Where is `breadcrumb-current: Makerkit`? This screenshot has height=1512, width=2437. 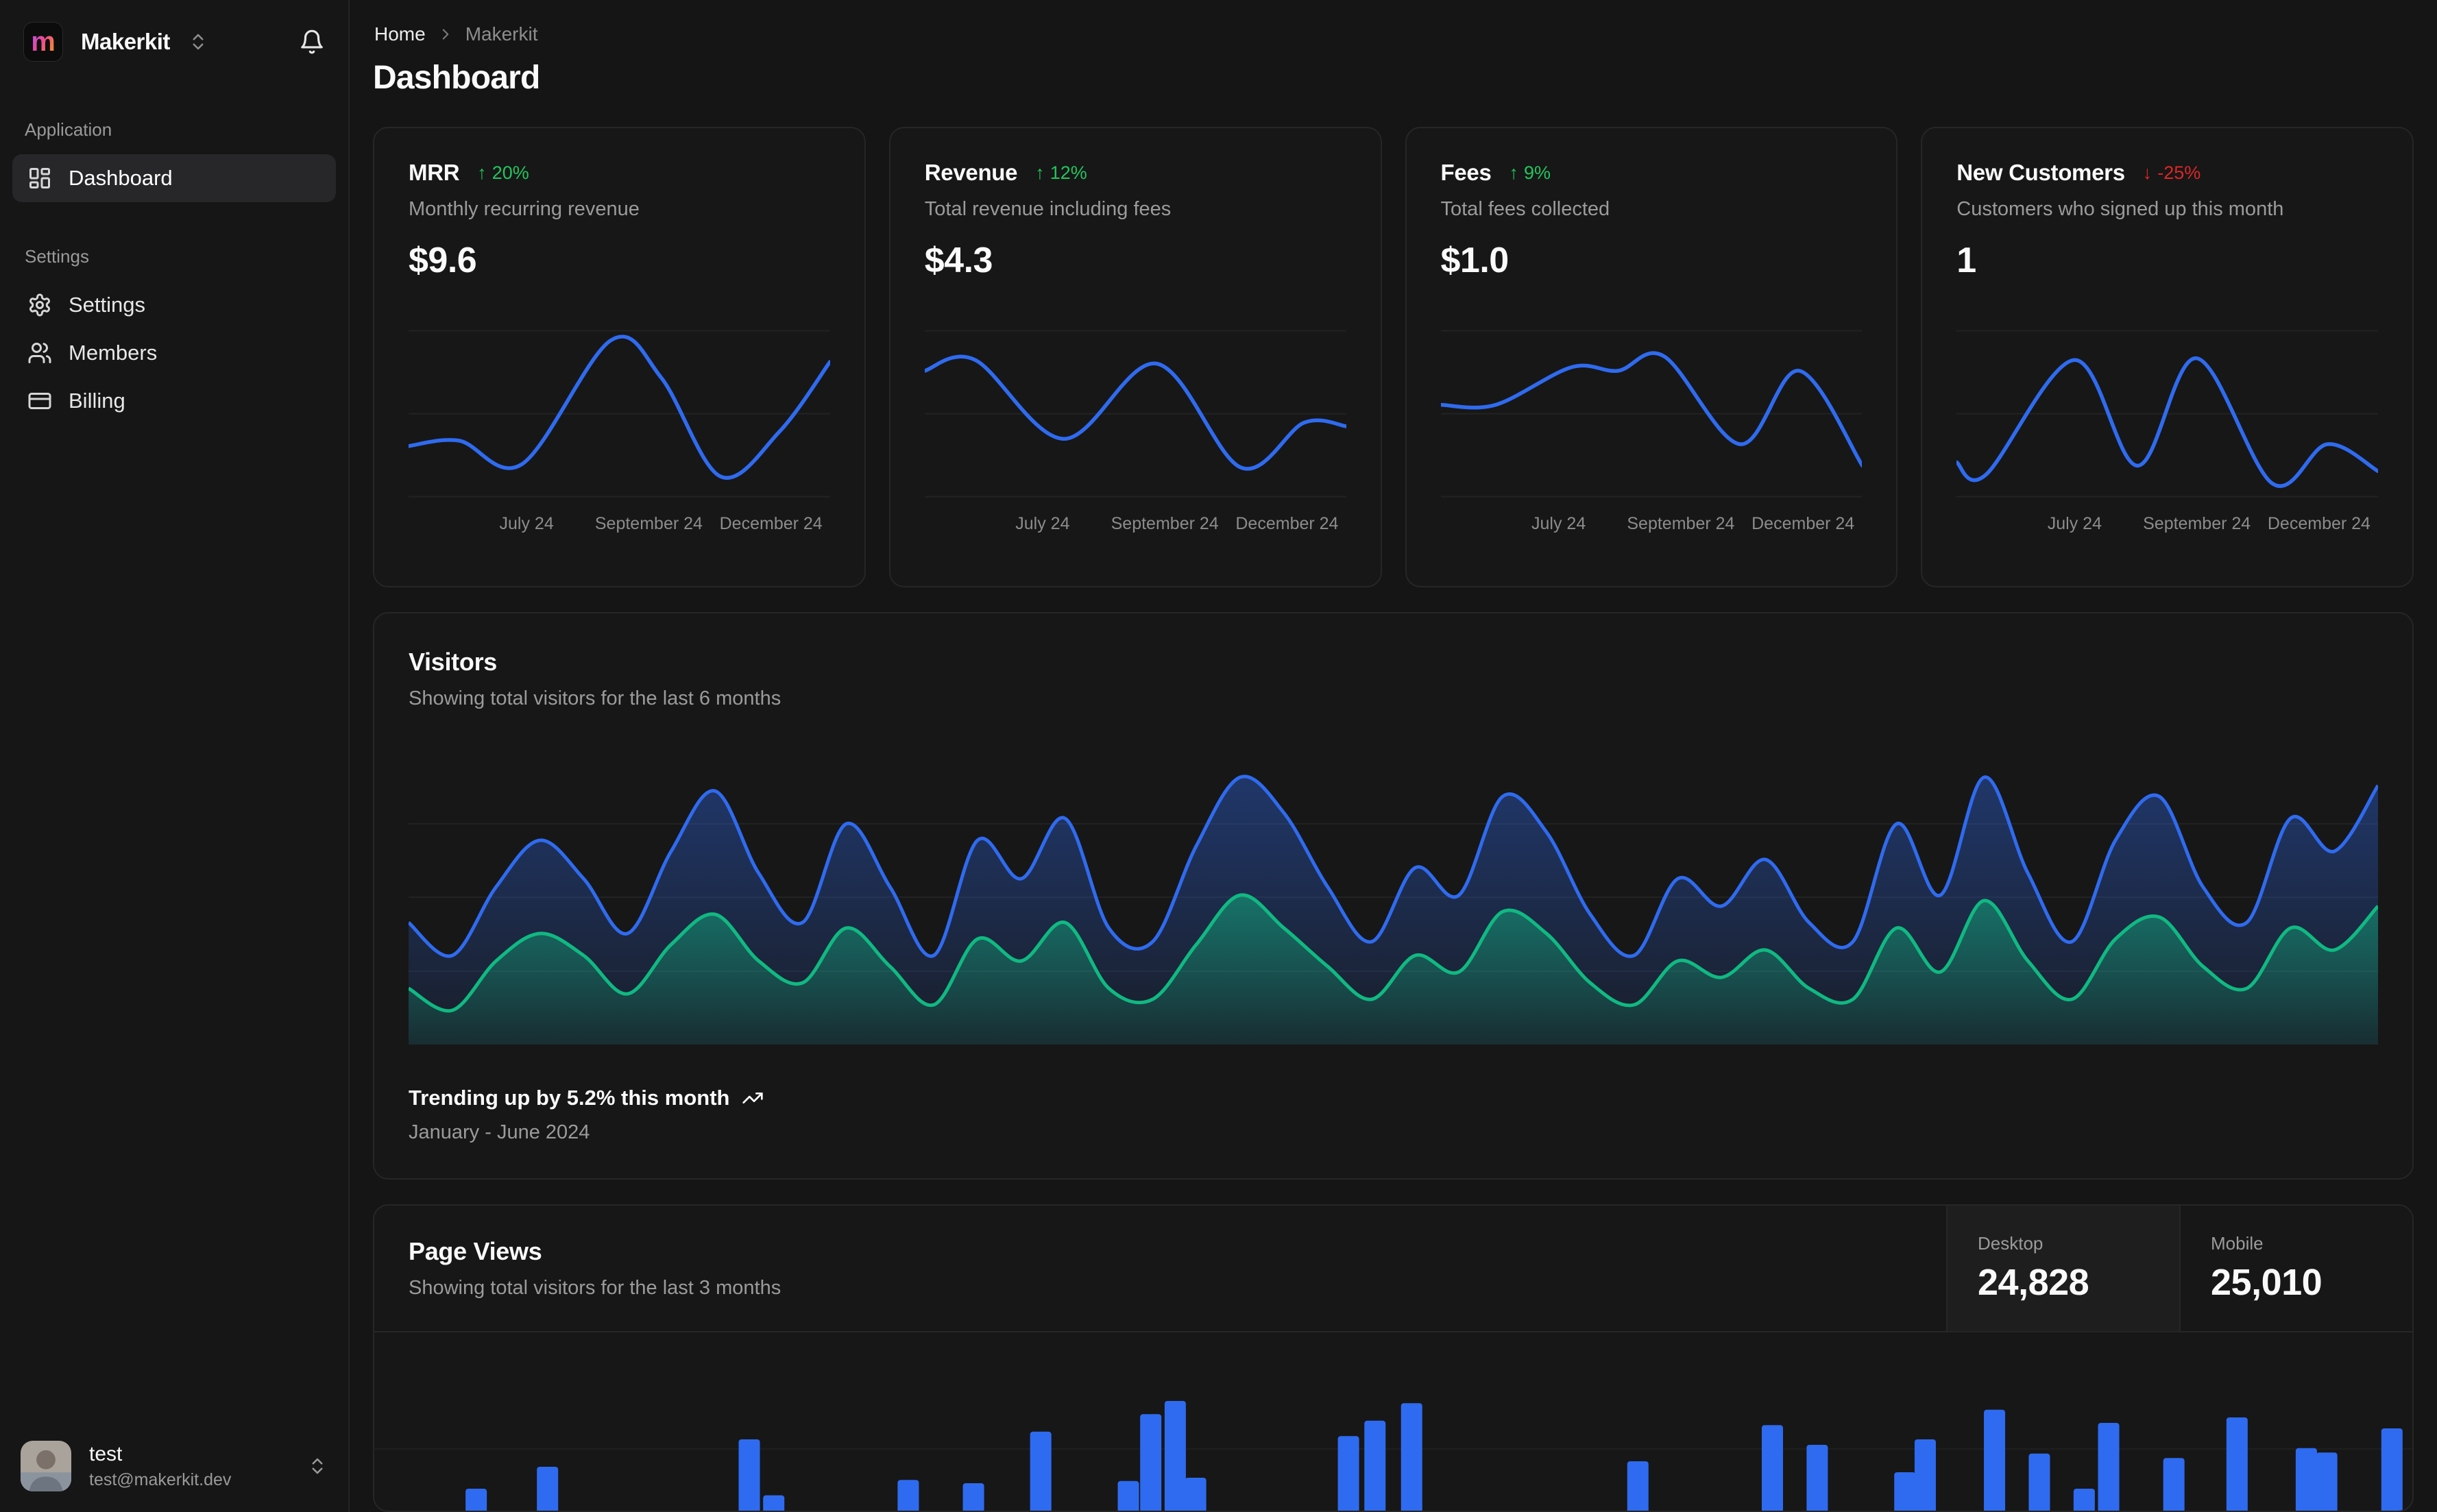 breadcrumb-current: Makerkit is located at coordinates (501, 34).